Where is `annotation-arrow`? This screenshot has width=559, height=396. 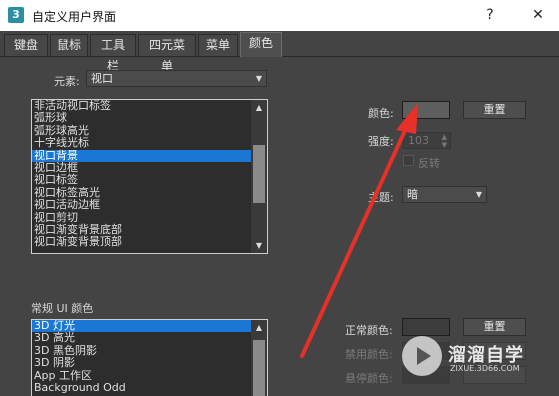 annotation-arrow is located at coordinates (359, 230).